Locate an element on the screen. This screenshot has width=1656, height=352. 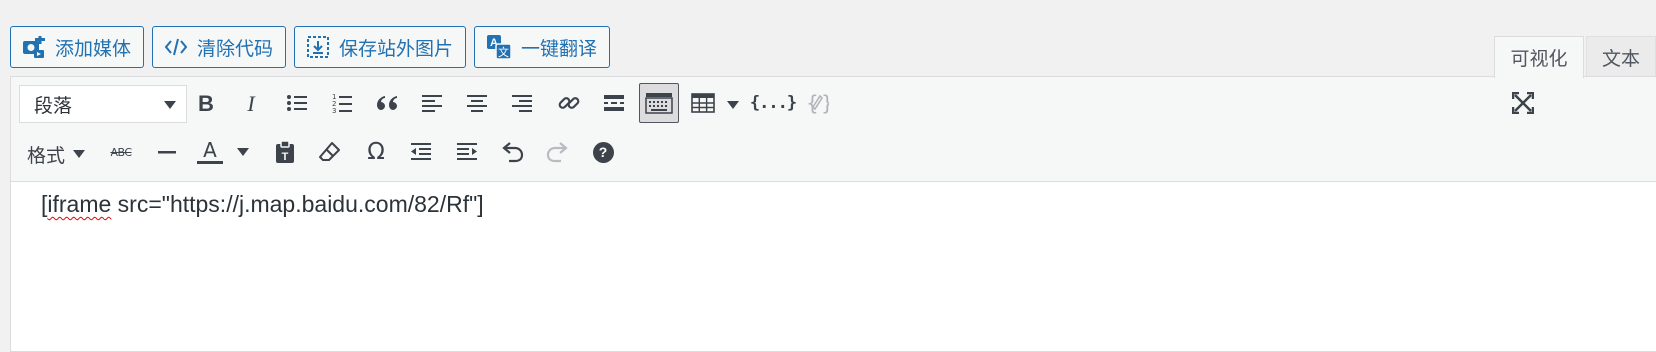
horizontal-line-button is located at coordinates (167, 152).